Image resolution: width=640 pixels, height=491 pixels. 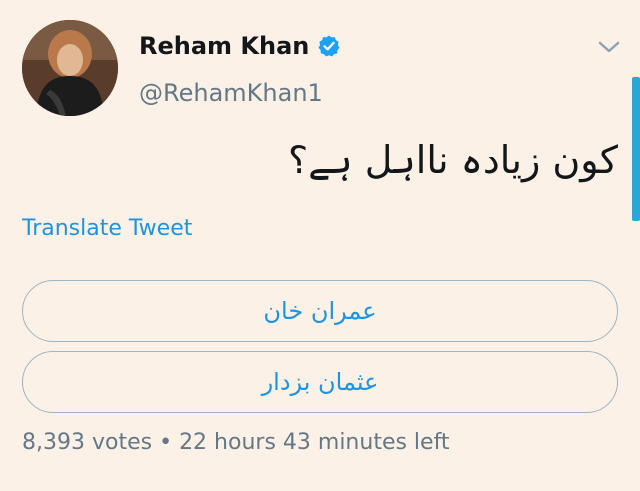 What do you see at coordinates (224, 46) in the screenshot?
I see `display-name: Reham Khan` at bounding box center [224, 46].